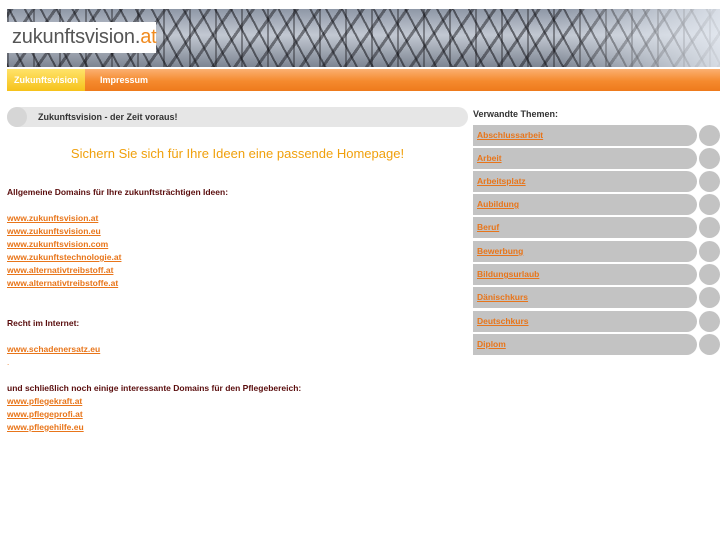 The width and height of the screenshot is (727, 545). I want to click on domain-link: www.alternativtreibstoffe.at, so click(62, 283).